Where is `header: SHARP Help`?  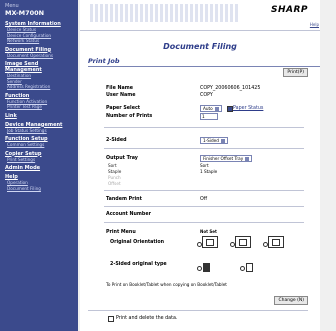
header: SHARP Help is located at coordinates (200, 15).